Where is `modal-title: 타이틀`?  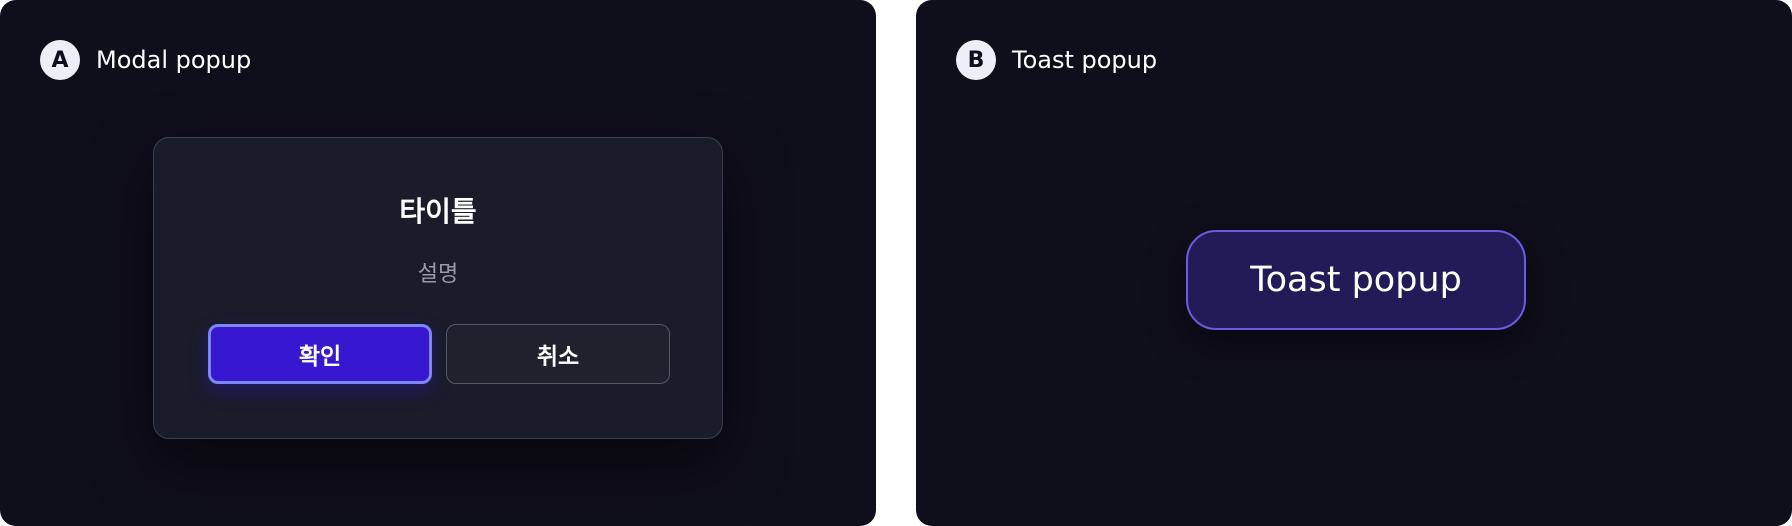
modal-title: 타이틀 is located at coordinates (438, 211).